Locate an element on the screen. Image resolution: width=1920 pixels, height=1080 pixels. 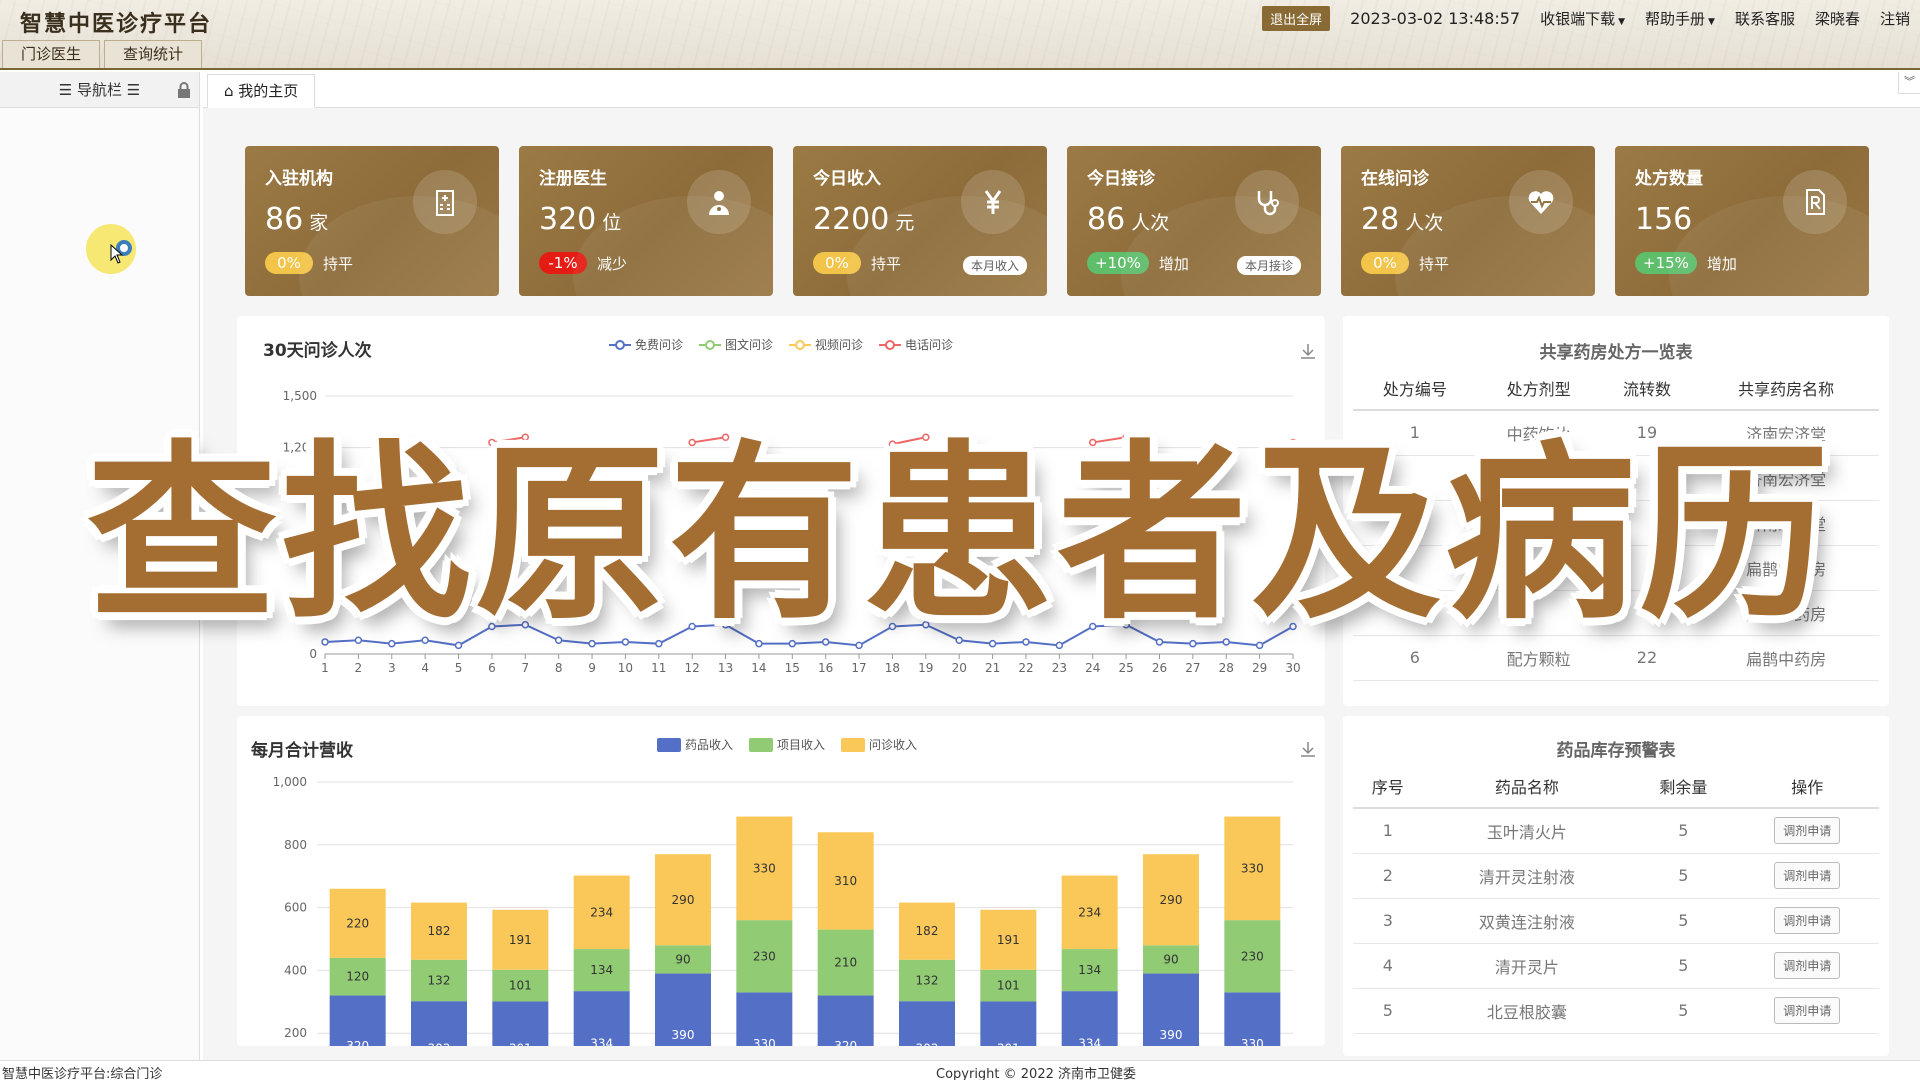
bar-value-label: 290 is located at coordinates (1171, 900).